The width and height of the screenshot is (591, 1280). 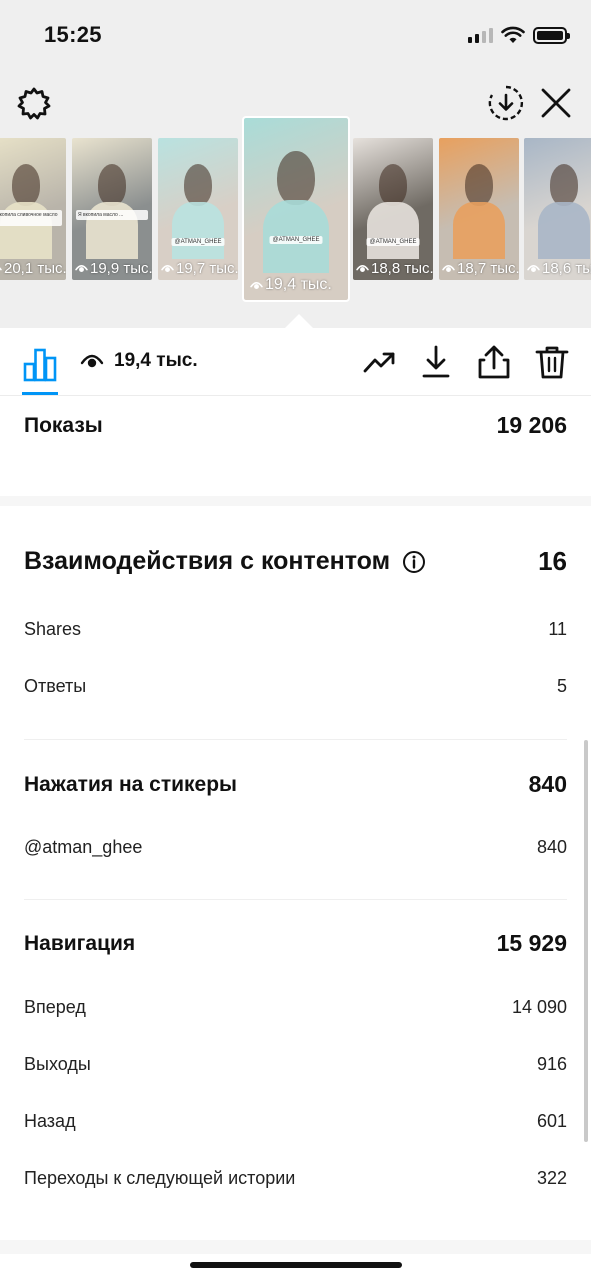 I want to click on story-thumbnail: Я вкопила масло ... 19,9 тыс., so click(x=112, y=209).